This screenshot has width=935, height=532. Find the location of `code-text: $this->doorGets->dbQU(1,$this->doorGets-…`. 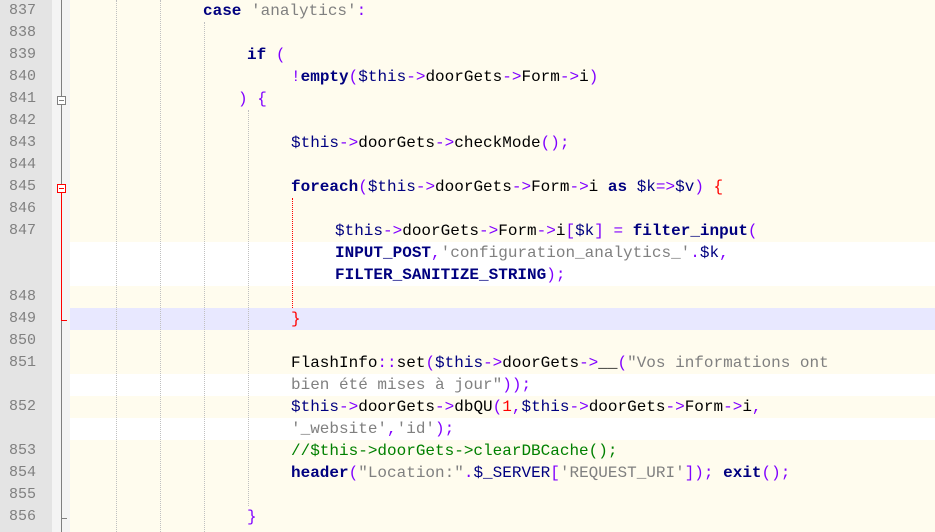

code-text: $this->doorGets->dbQU(1,$this->doorGets-… is located at coordinates (526, 407).